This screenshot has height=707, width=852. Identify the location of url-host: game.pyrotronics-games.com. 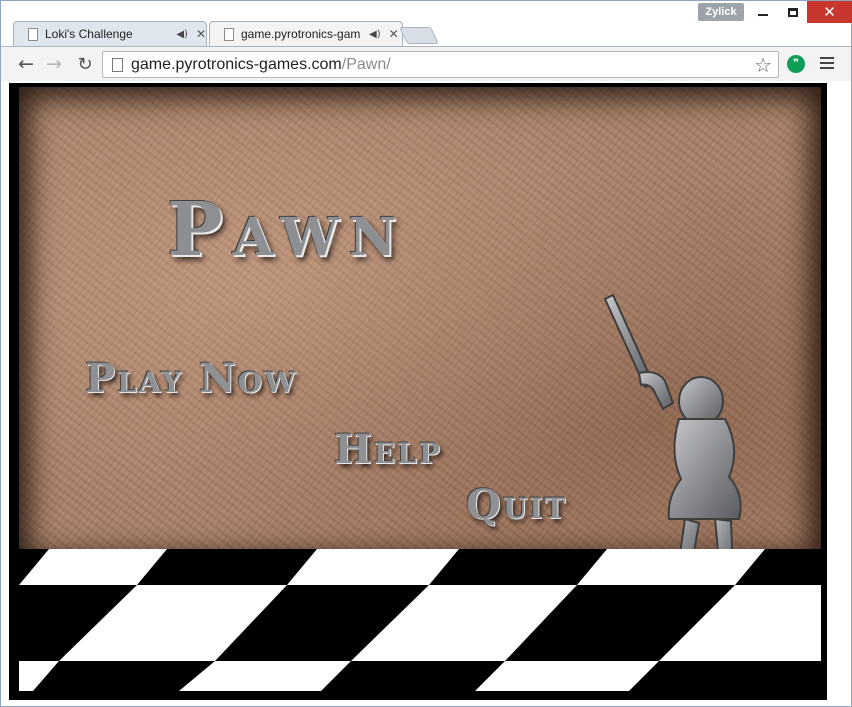
(236, 64).